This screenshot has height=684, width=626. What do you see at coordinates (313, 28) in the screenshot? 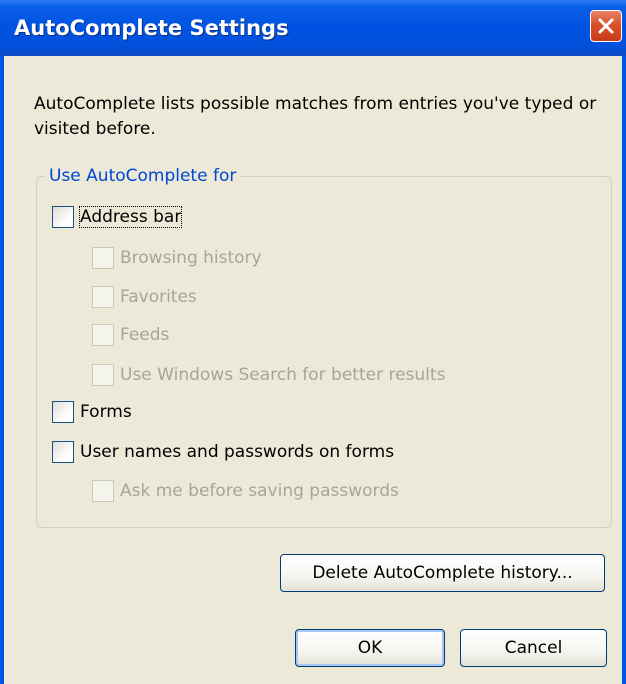
I see `title-bar: AutoComplete Settings` at bounding box center [313, 28].